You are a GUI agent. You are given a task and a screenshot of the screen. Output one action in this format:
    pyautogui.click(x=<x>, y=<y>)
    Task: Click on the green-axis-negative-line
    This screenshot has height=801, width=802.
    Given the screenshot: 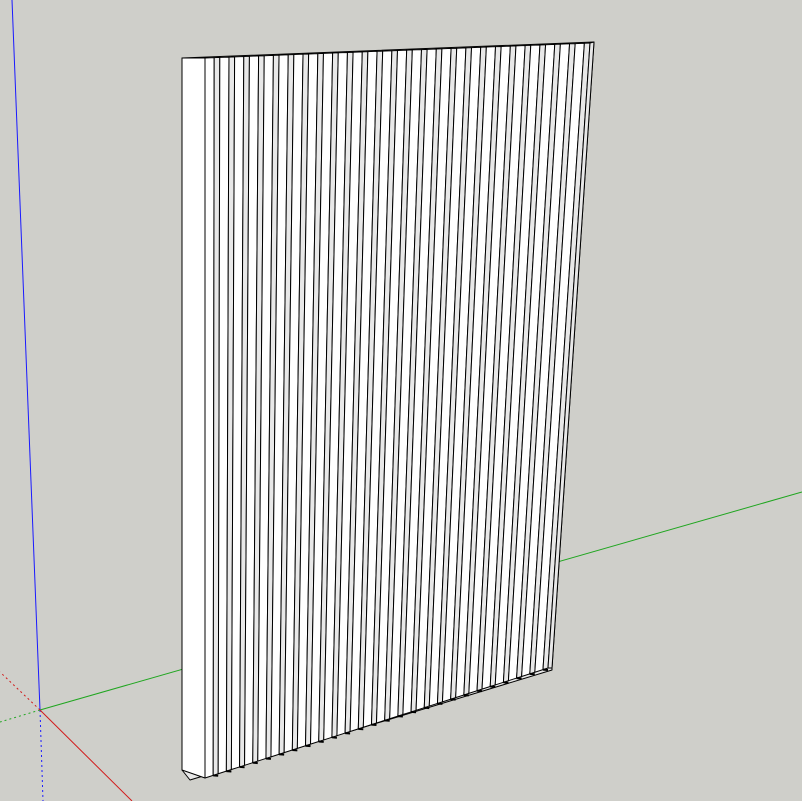 What is the action you would take?
    pyautogui.click(x=20, y=716)
    